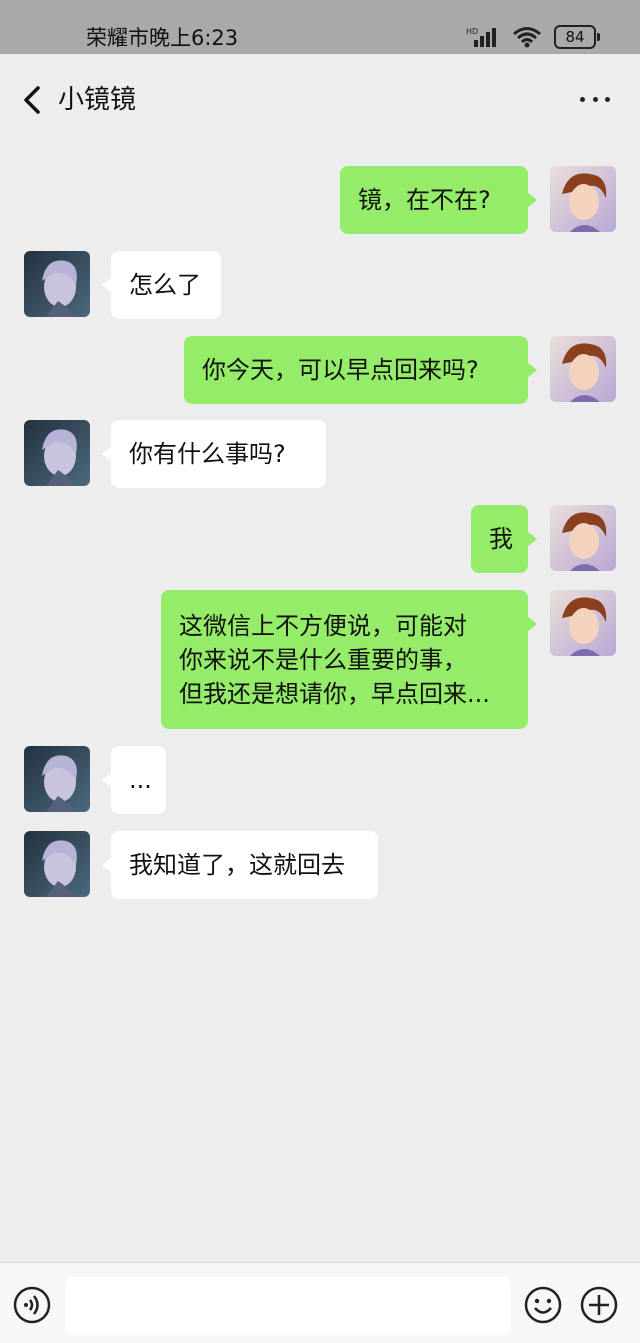 This screenshot has width=640, height=1343. Describe the element at coordinates (97, 100) in the screenshot. I see `chat-title: 小镜镜` at that location.